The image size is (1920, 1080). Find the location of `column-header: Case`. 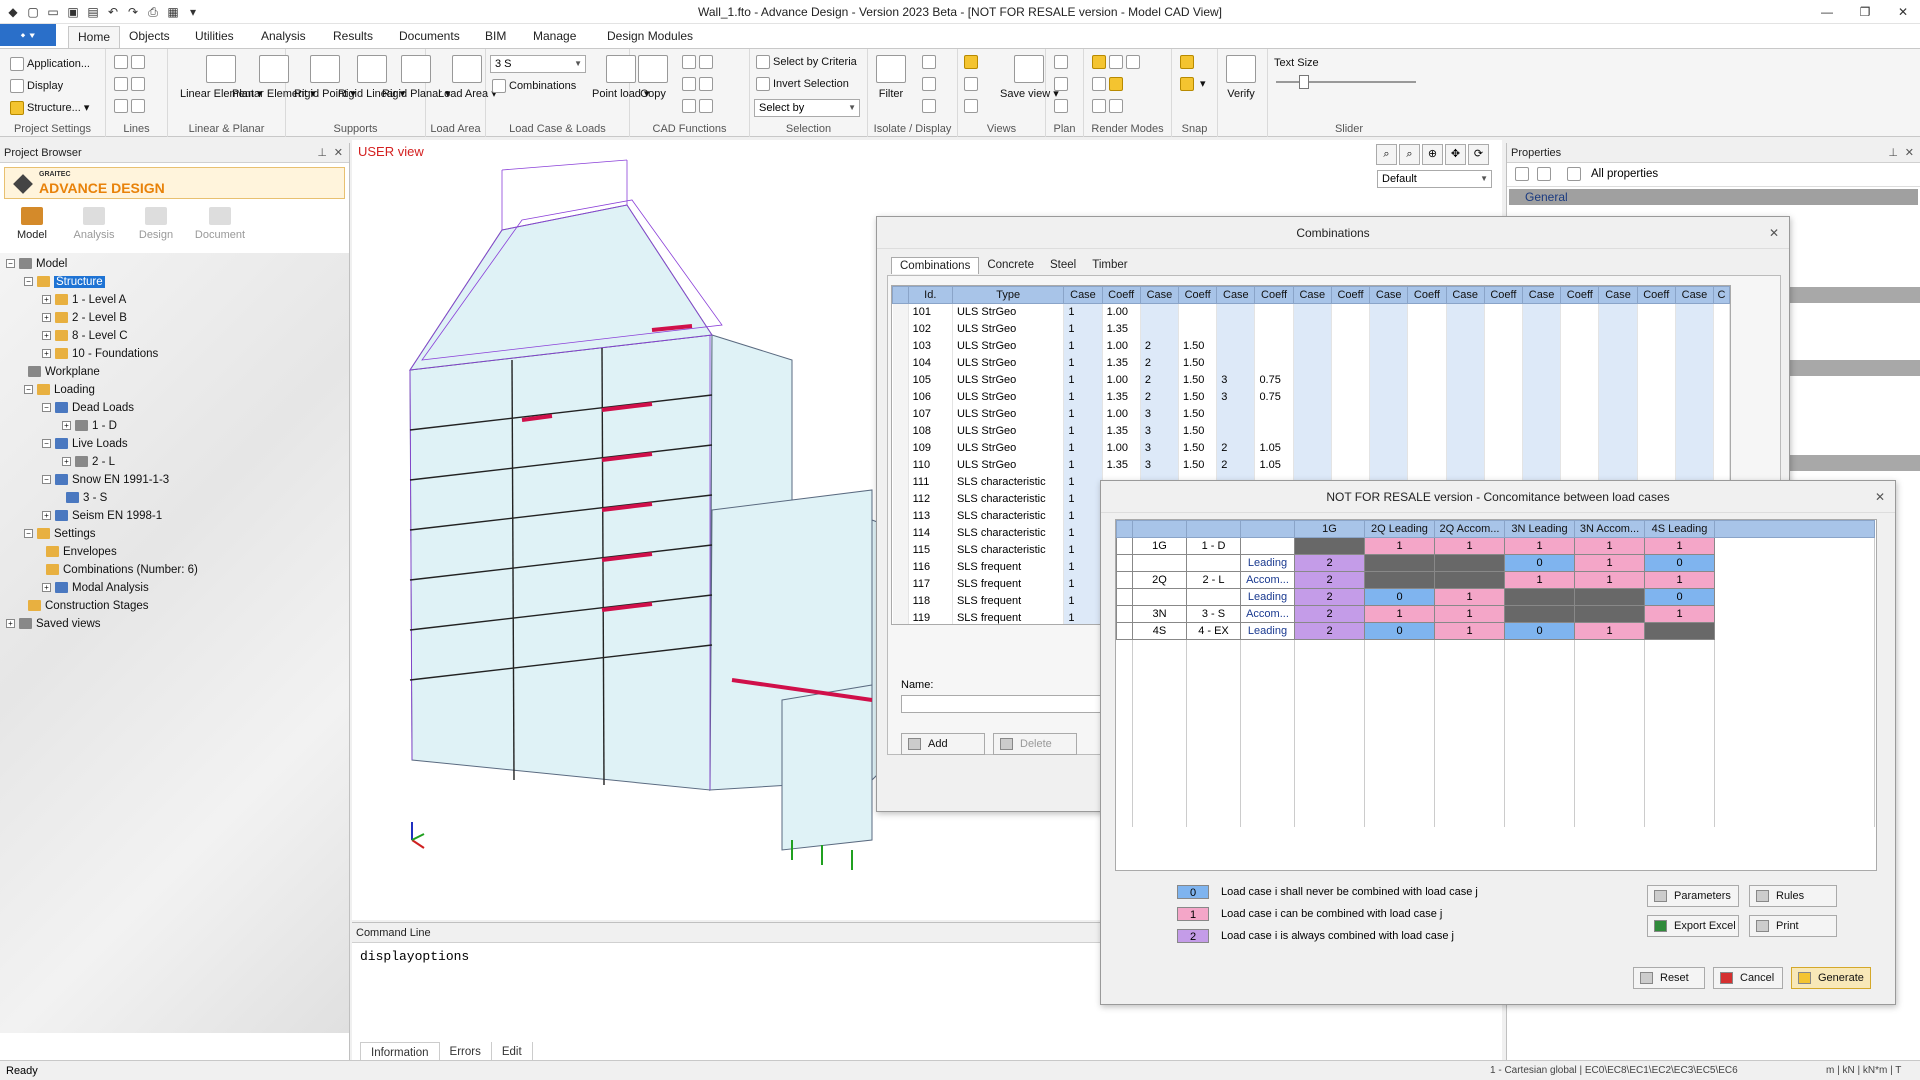

column-header: Case is located at coordinates (1083, 295).